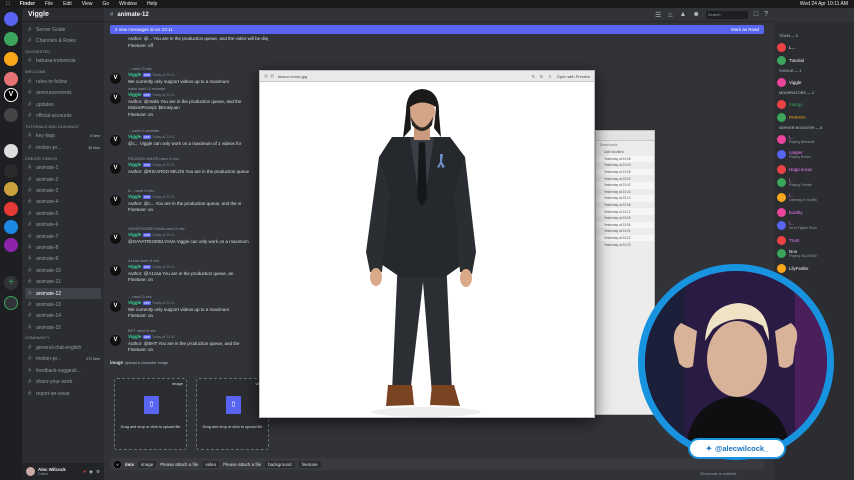 The width and height of the screenshot is (854, 480). Describe the element at coordinates (695, 14) in the screenshot. I see `members-icon: ☻` at that location.